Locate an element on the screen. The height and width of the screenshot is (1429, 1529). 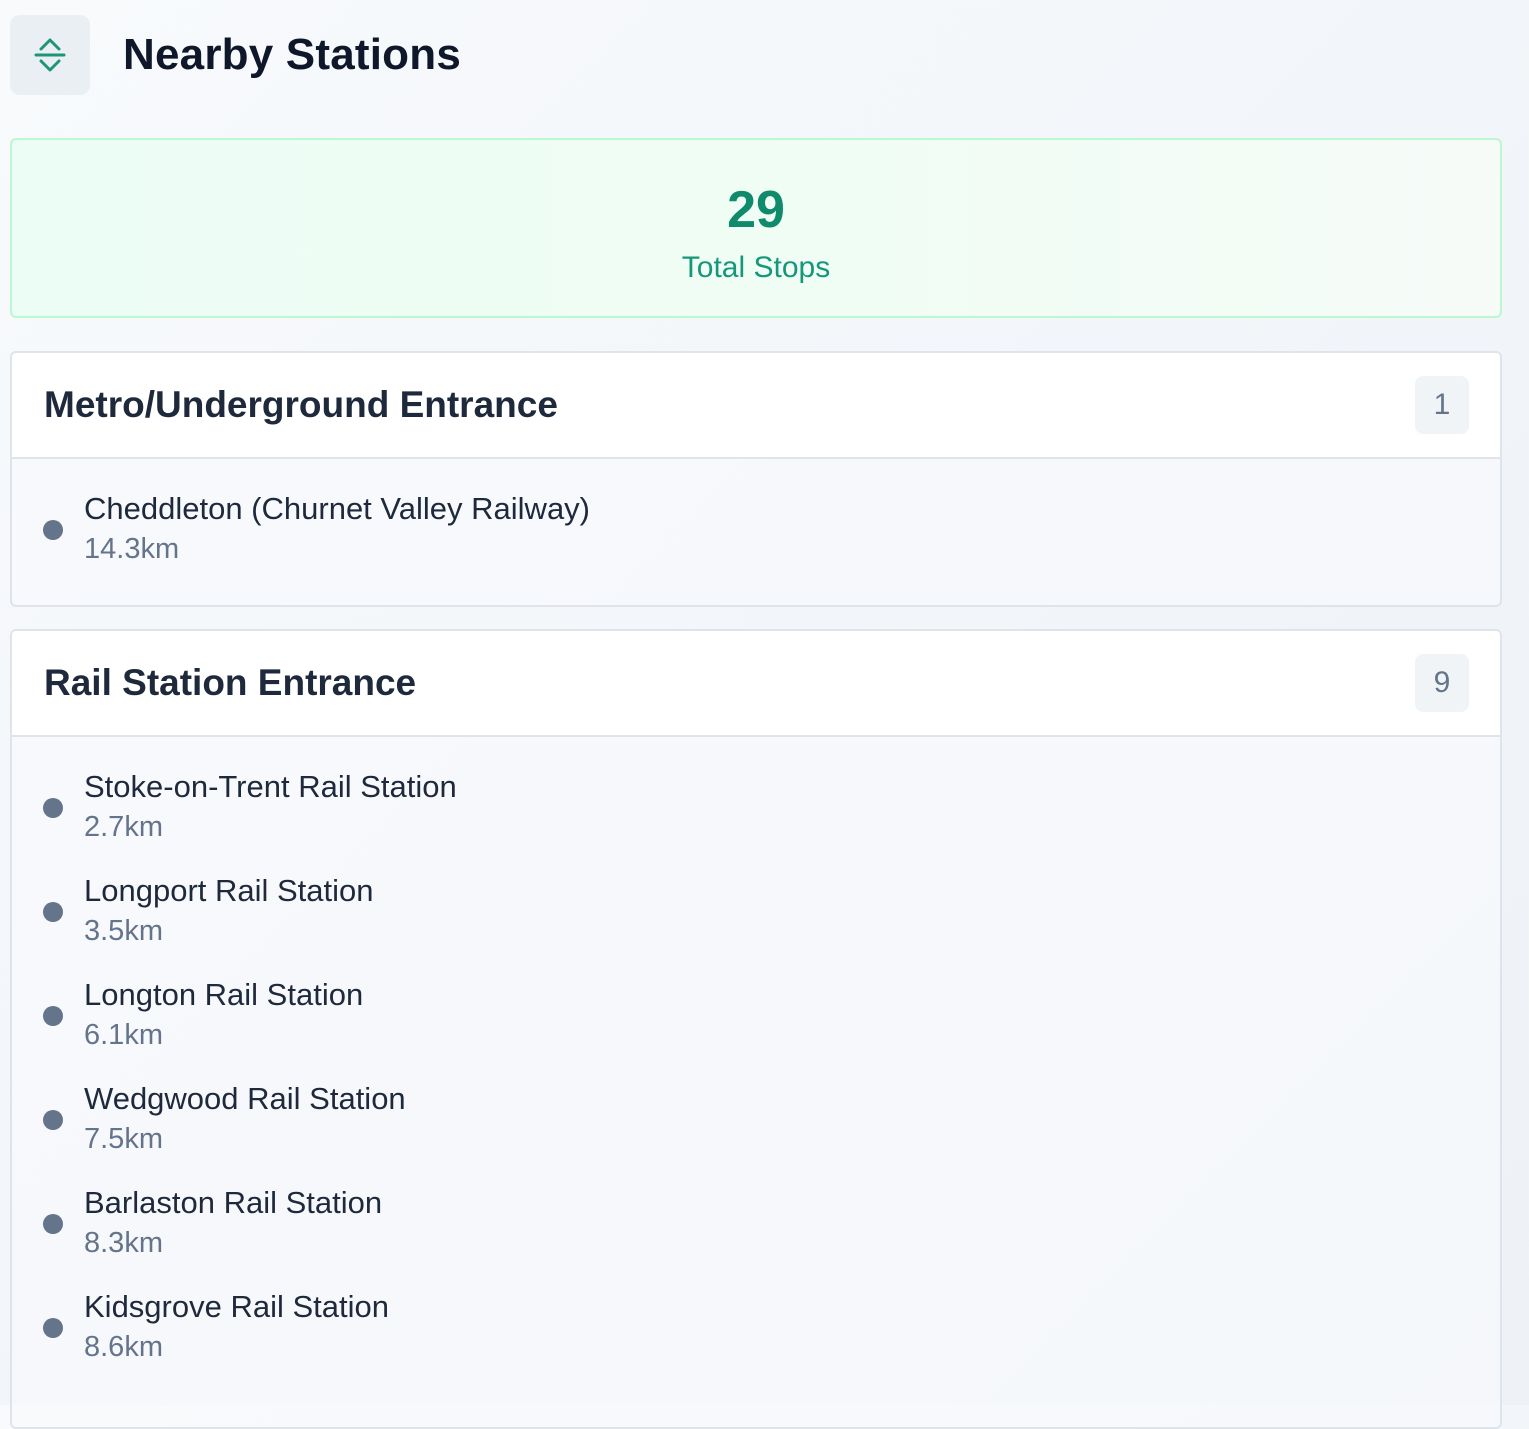
expand-collapse-icon is located at coordinates (50, 55).